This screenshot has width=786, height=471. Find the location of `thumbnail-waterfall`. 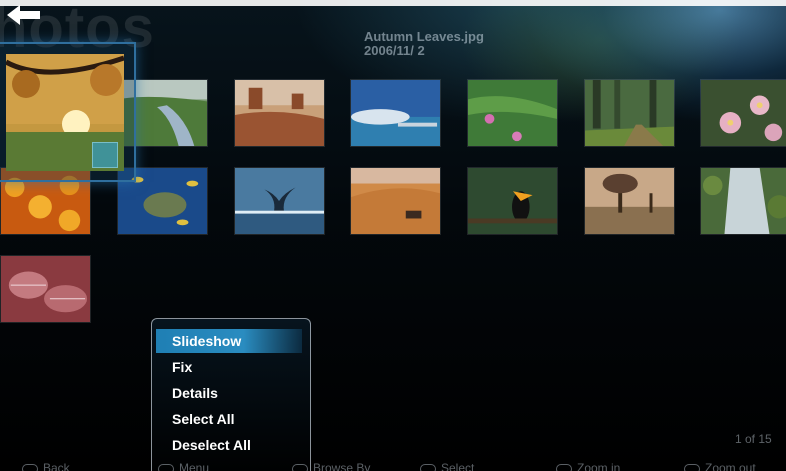

thumbnail-waterfall is located at coordinates (743, 201).